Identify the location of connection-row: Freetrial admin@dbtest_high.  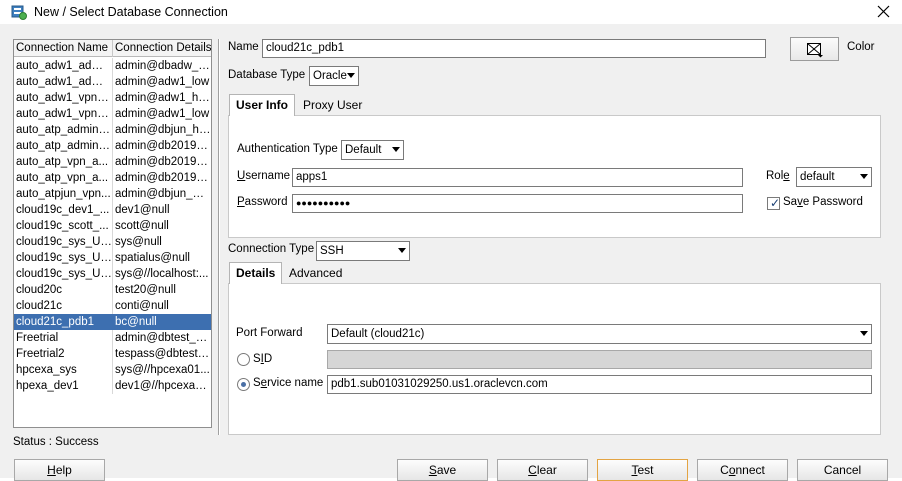
(112, 338).